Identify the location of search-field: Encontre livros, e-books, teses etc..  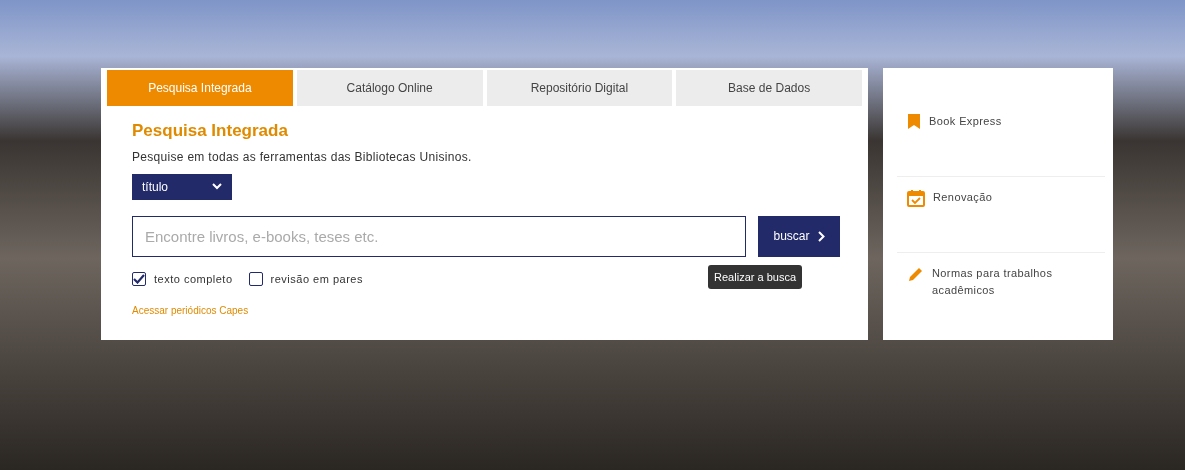
(439, 236).